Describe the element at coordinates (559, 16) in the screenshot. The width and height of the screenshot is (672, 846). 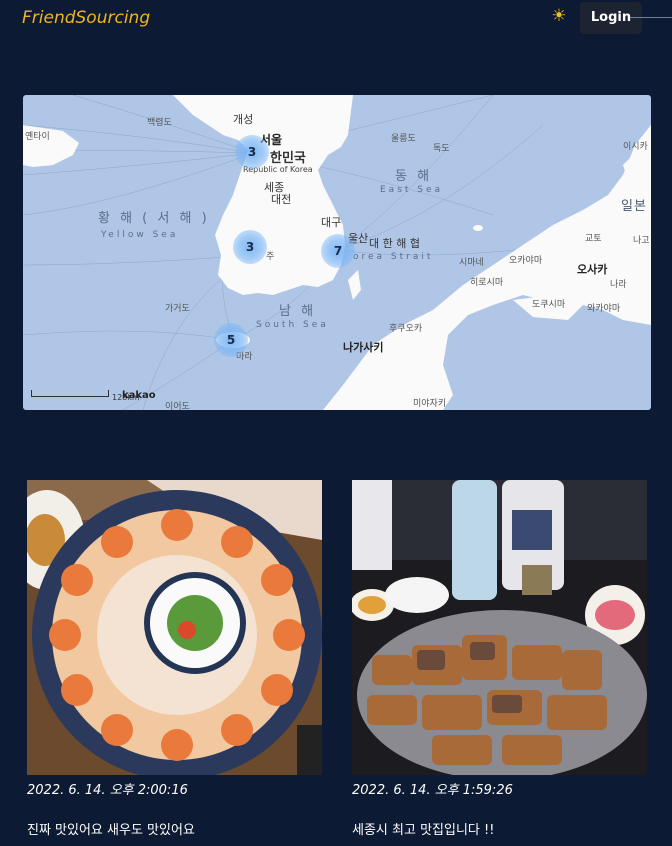
I see `sun-icon: ☀` at that location.